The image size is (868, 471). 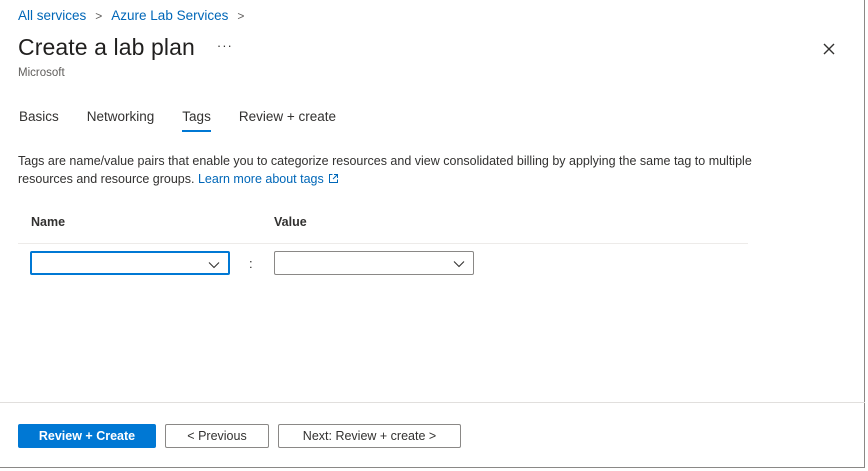 I want to click on previous-button: < Previous, so click(x=217, y=436).